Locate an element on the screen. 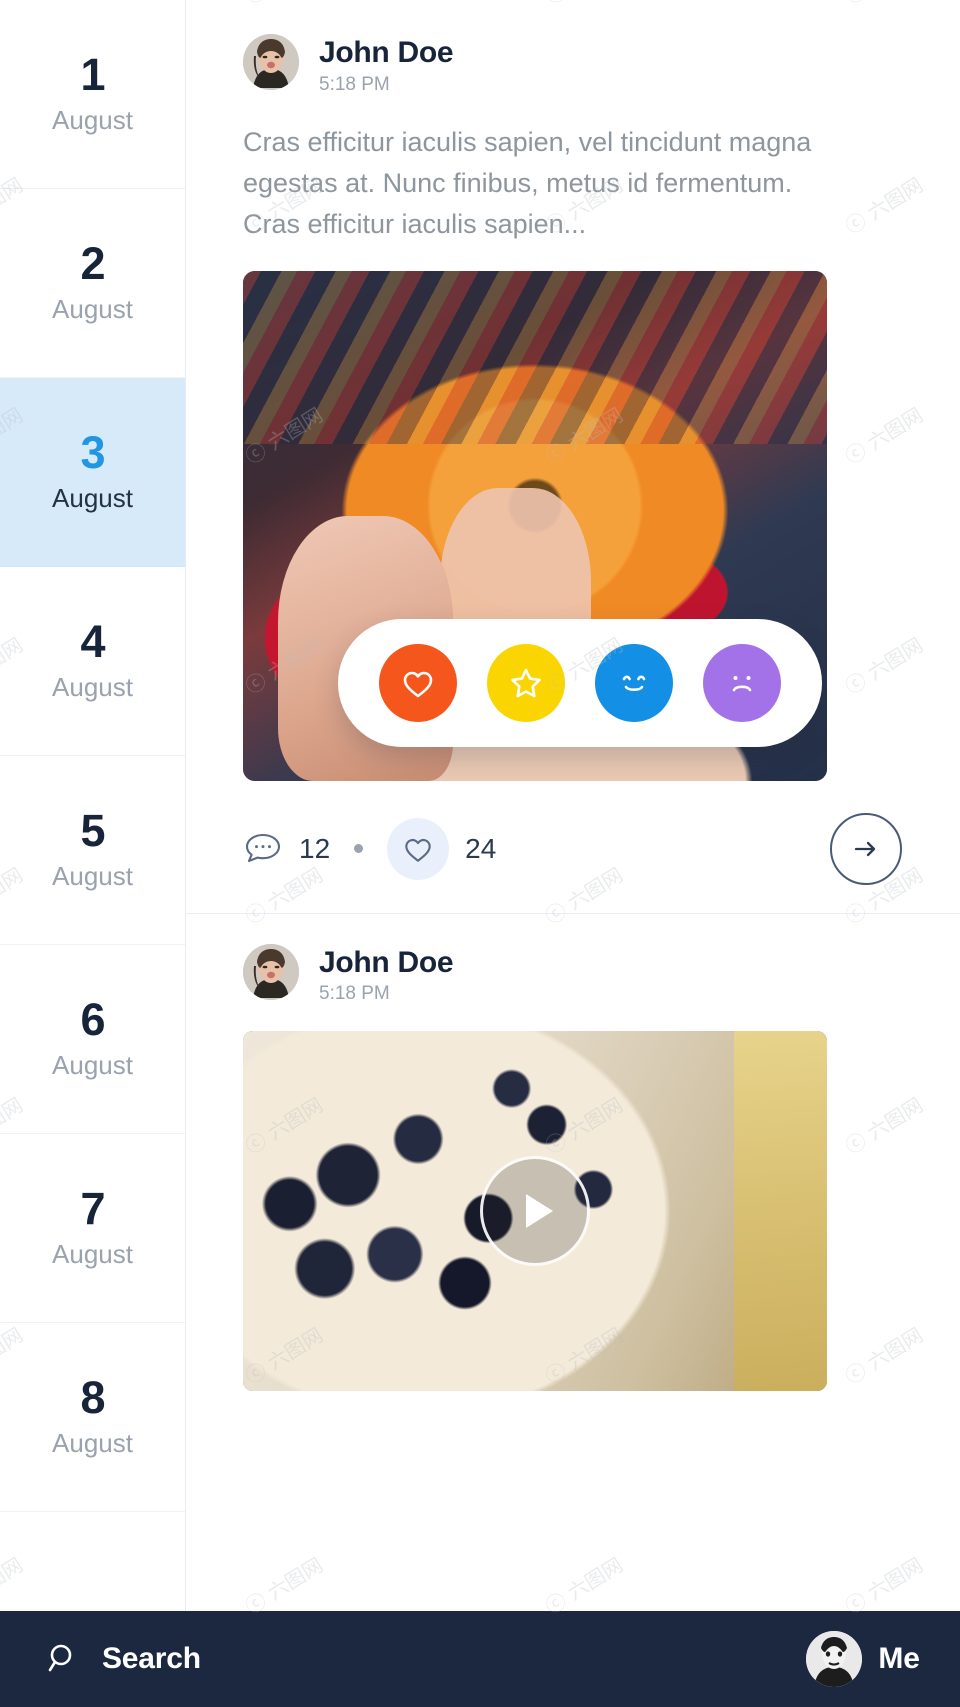 Image resolution: width=960 pixels, height=1707 pixels. post-video is located at coordinates (535, 1211).